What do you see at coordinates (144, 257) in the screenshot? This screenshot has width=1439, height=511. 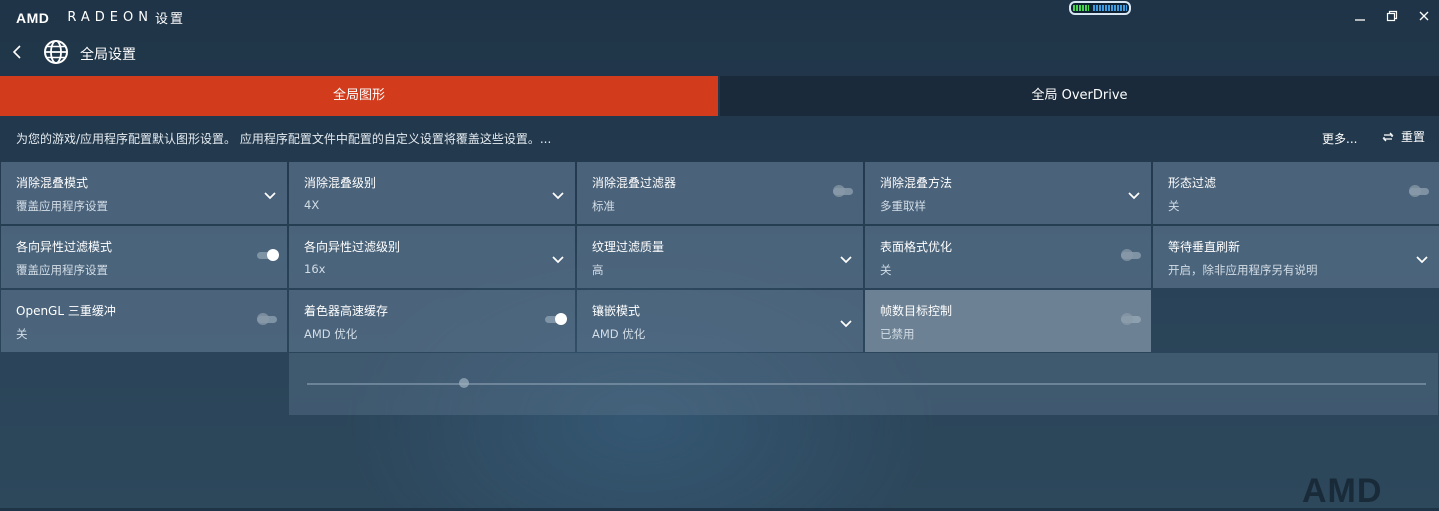 I see `setting-anisotropic-filtering-mode: 各向异性过滤模式 覆盖应用程序设置` at bounding box center [144, 257].